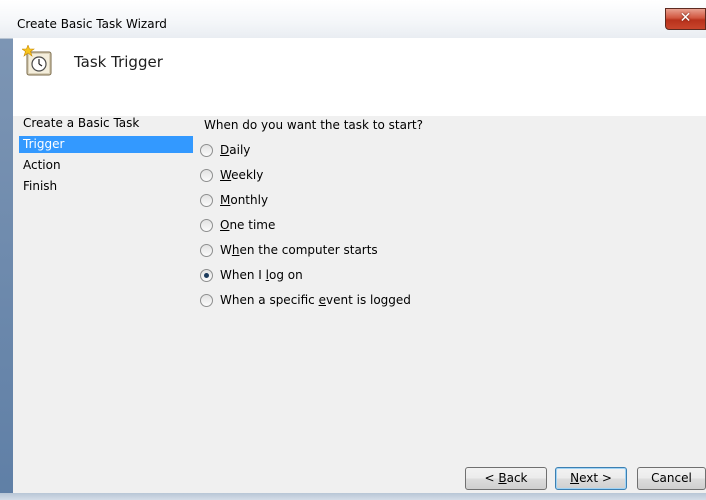 The image size is (706, 500). I want to click on radio-option-event-logged: When a specific event is logged, so click(305, 300).